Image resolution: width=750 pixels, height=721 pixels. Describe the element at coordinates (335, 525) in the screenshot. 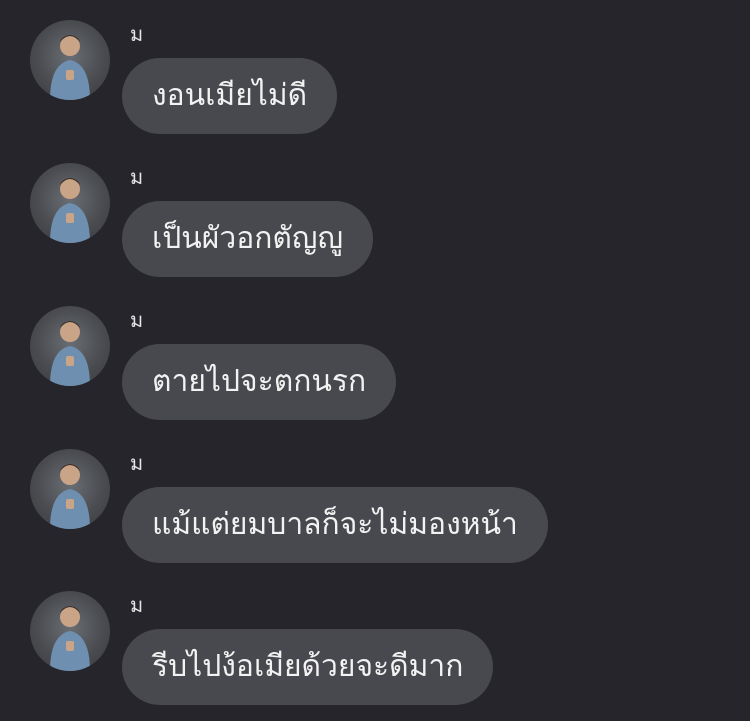

I see `message-bubble: แม้แต่ยมบาลก็จะไม่มองหน้า` at that location.